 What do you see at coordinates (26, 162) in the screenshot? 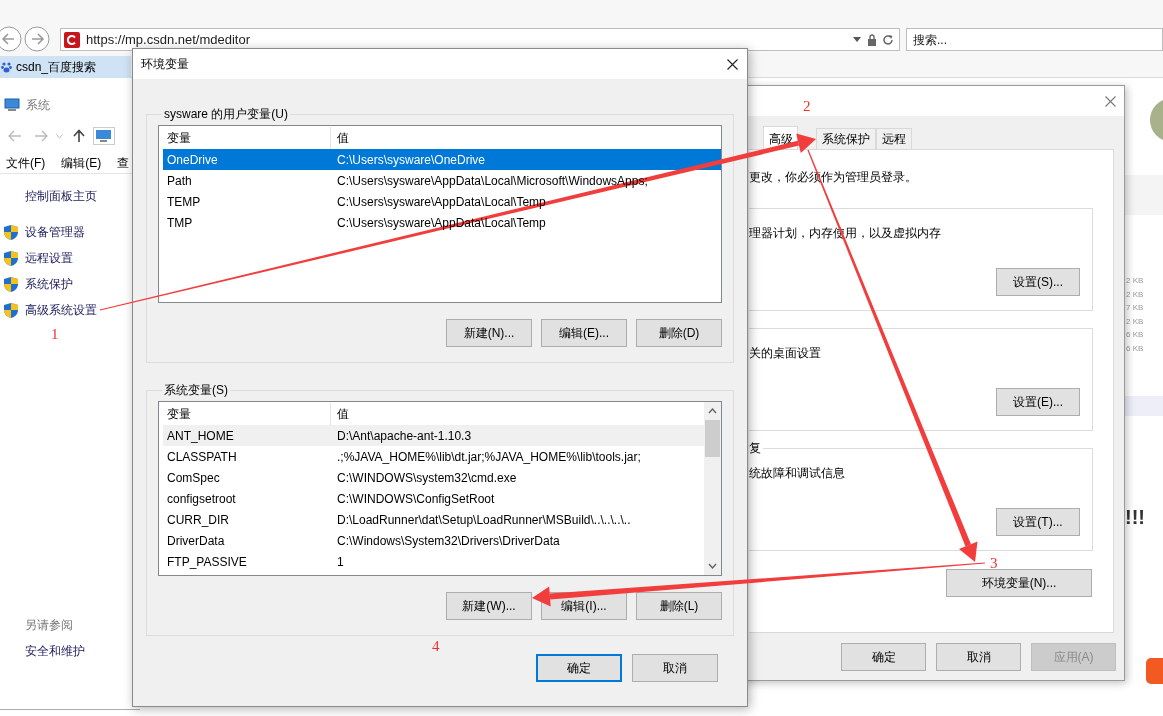
I see `menu-item: 文件(F)` at bounding box center [26, 162].